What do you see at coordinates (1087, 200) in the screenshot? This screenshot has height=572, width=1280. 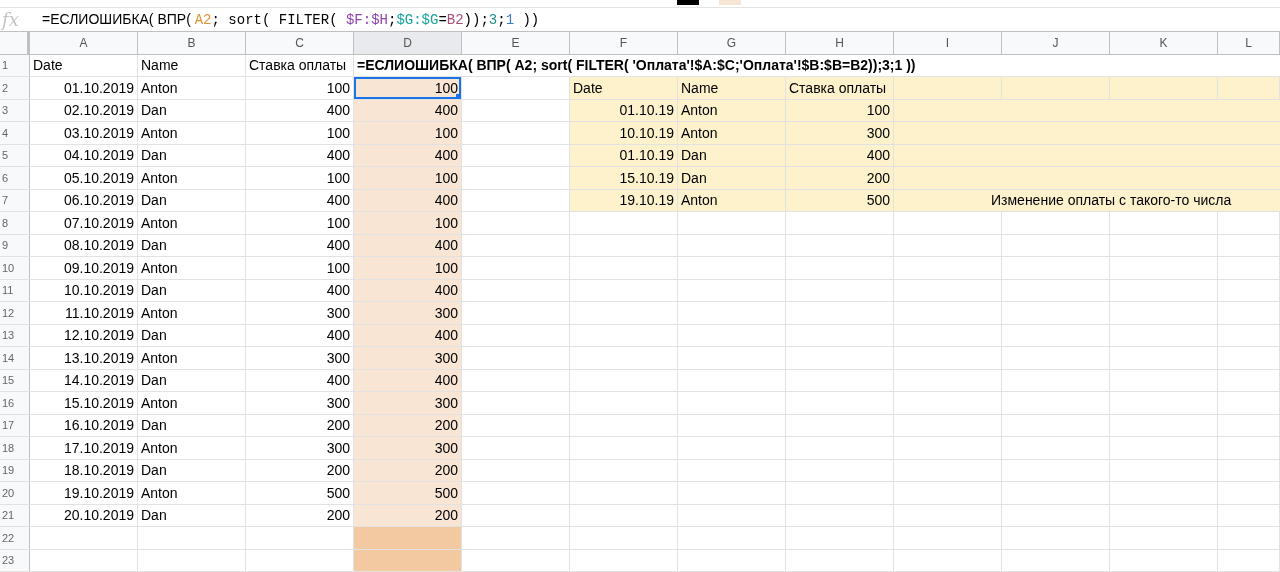 I see `note-text: Изменение оплаты с такого-то числа` at bounding box center [1087, 200].